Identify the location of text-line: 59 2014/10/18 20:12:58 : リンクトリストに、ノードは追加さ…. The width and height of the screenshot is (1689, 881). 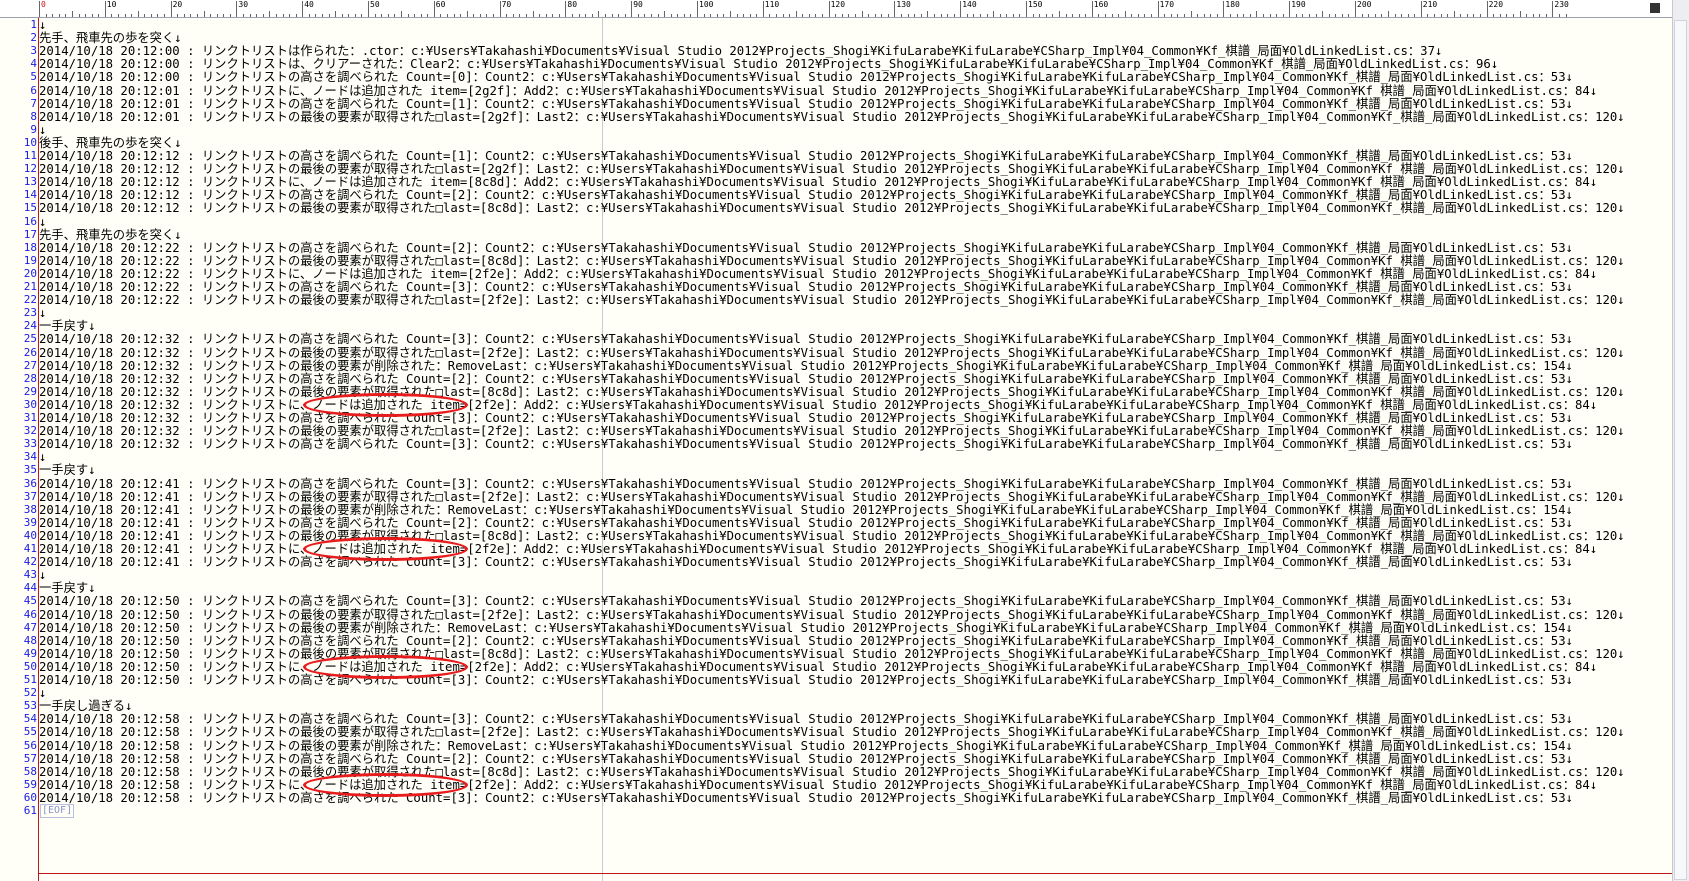
(816, 785).